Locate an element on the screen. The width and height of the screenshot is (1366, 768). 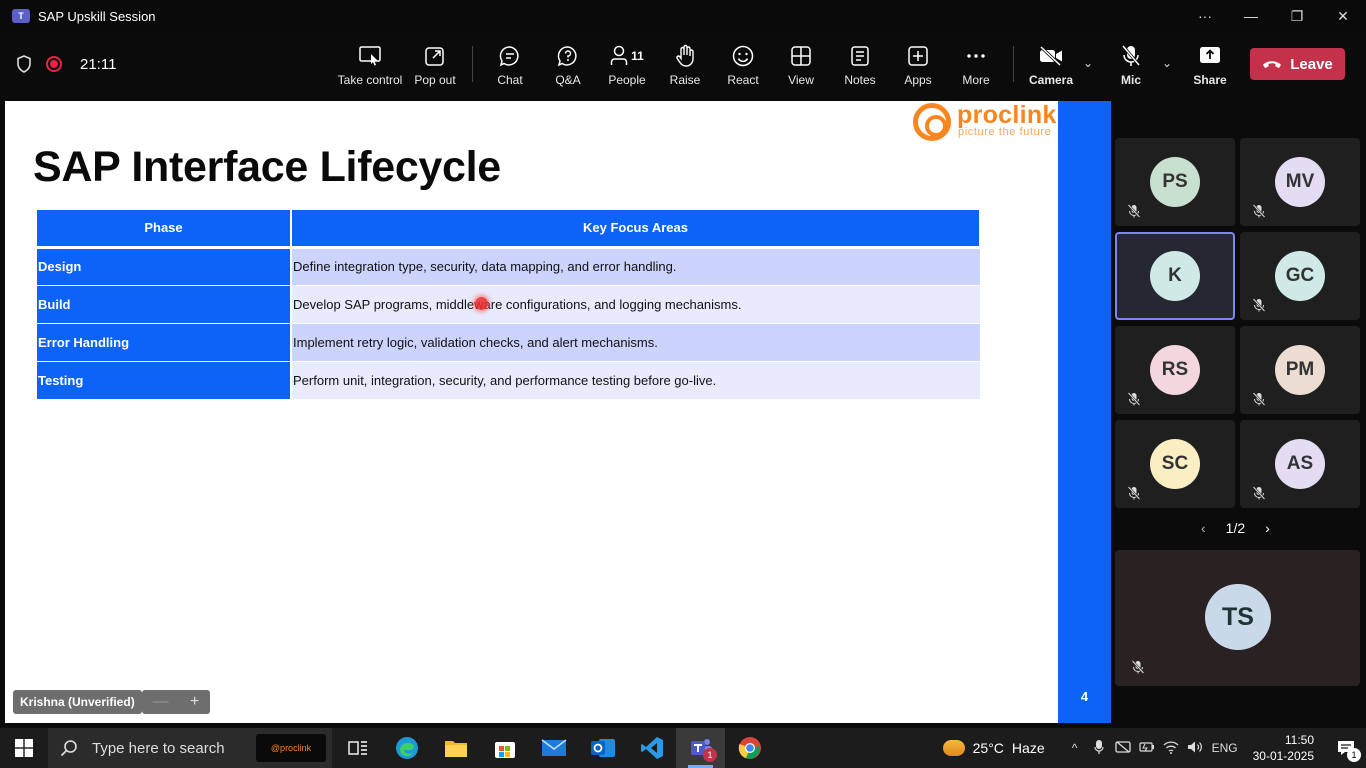
teams-notification-badge: 1 is located at coordinates (710, 755).